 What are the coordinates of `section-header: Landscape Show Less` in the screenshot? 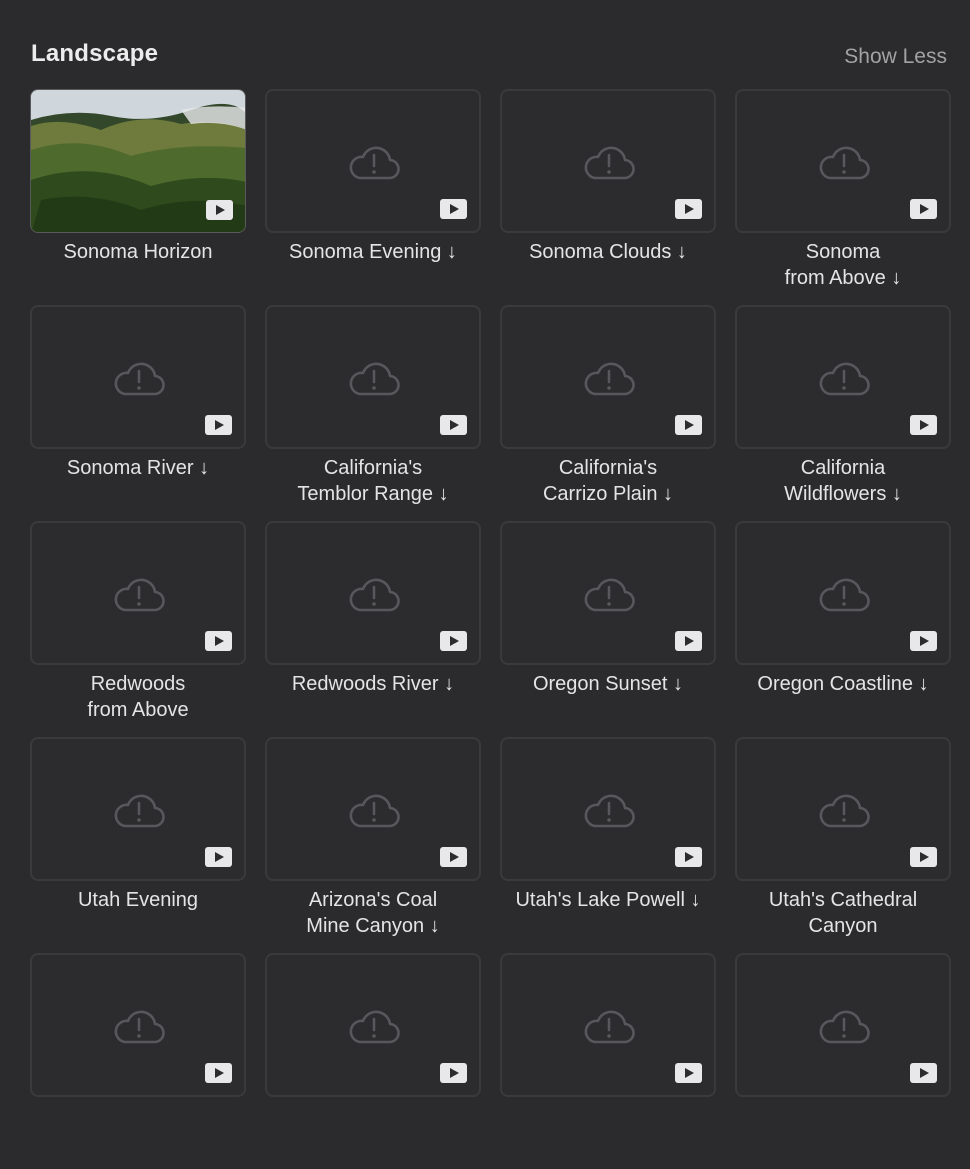 It's located at (489, 58).